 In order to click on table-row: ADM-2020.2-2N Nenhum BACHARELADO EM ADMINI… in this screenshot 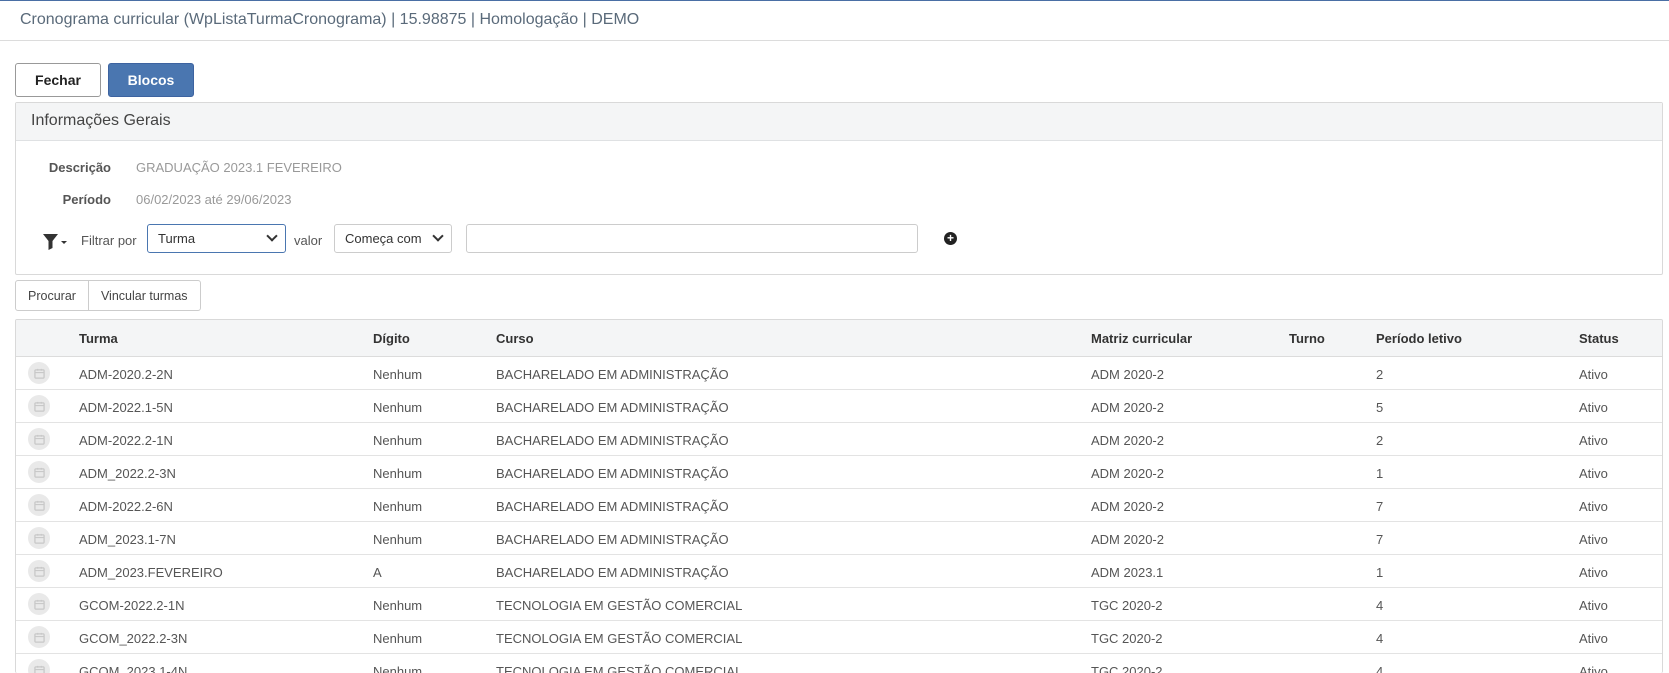, I will do `click(839, 373)`.